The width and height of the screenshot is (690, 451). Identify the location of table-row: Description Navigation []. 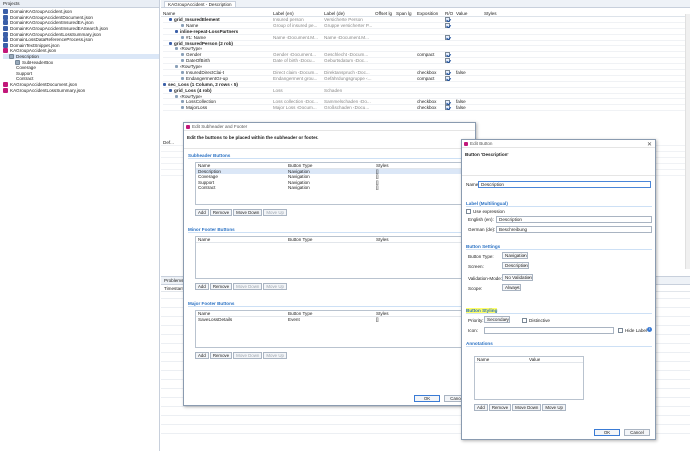
(333, 171).